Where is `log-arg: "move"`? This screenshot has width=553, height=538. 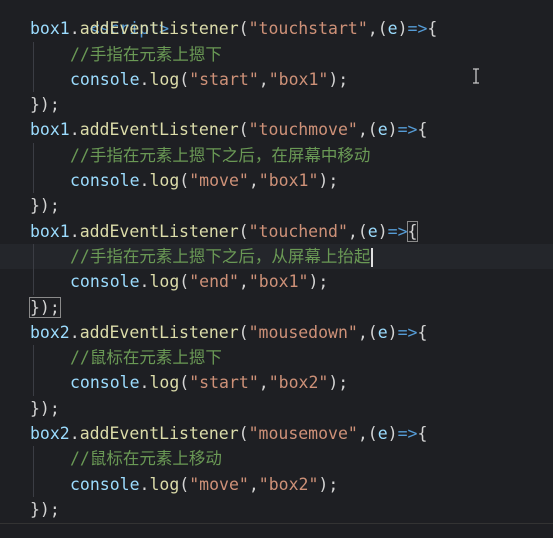 log-arg: "move" is located at coordinates (219, 181).